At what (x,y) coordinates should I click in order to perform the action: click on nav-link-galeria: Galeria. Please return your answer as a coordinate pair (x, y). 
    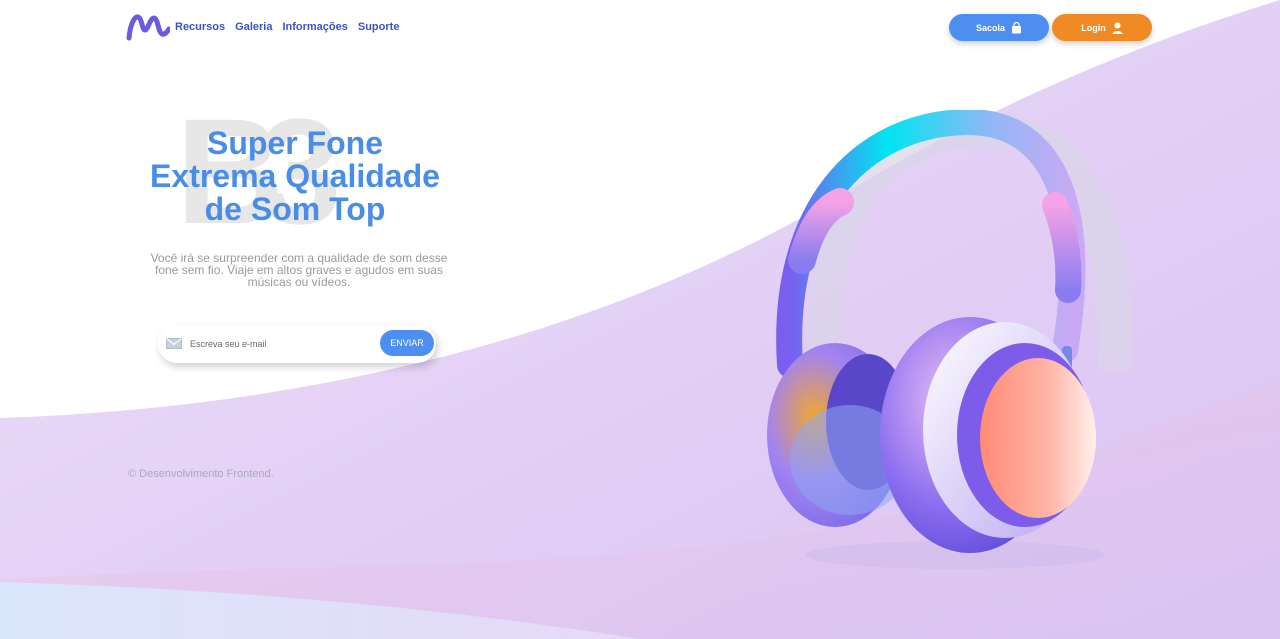
    Looking at the image, I should click on (253, 27).